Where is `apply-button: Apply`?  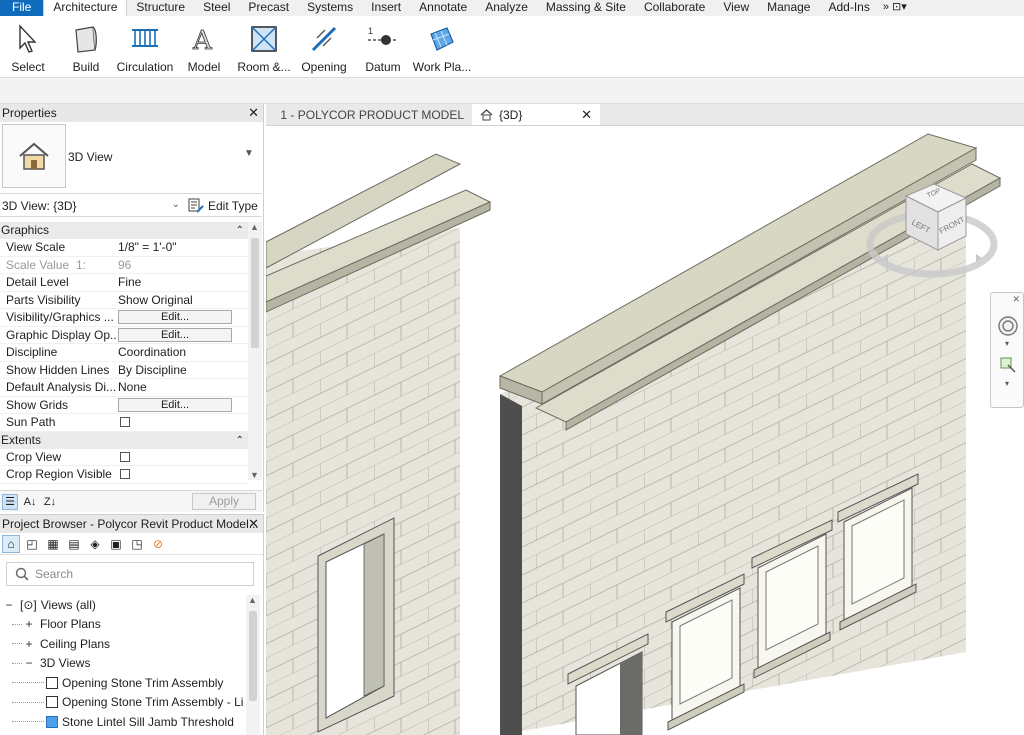 apply-button: Apply is located at coordinates (224, 501).